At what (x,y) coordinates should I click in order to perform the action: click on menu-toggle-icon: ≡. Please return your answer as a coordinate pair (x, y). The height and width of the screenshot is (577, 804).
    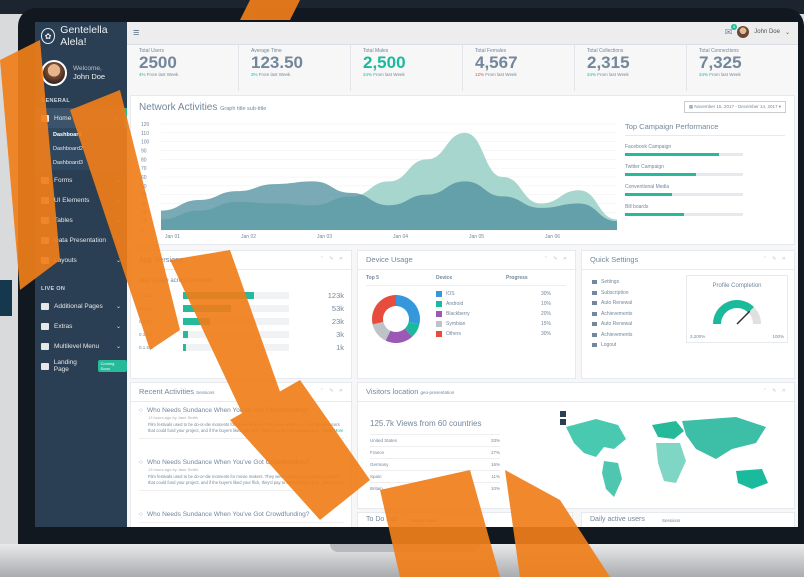
    Looking at the image, I should click on (136, 33).